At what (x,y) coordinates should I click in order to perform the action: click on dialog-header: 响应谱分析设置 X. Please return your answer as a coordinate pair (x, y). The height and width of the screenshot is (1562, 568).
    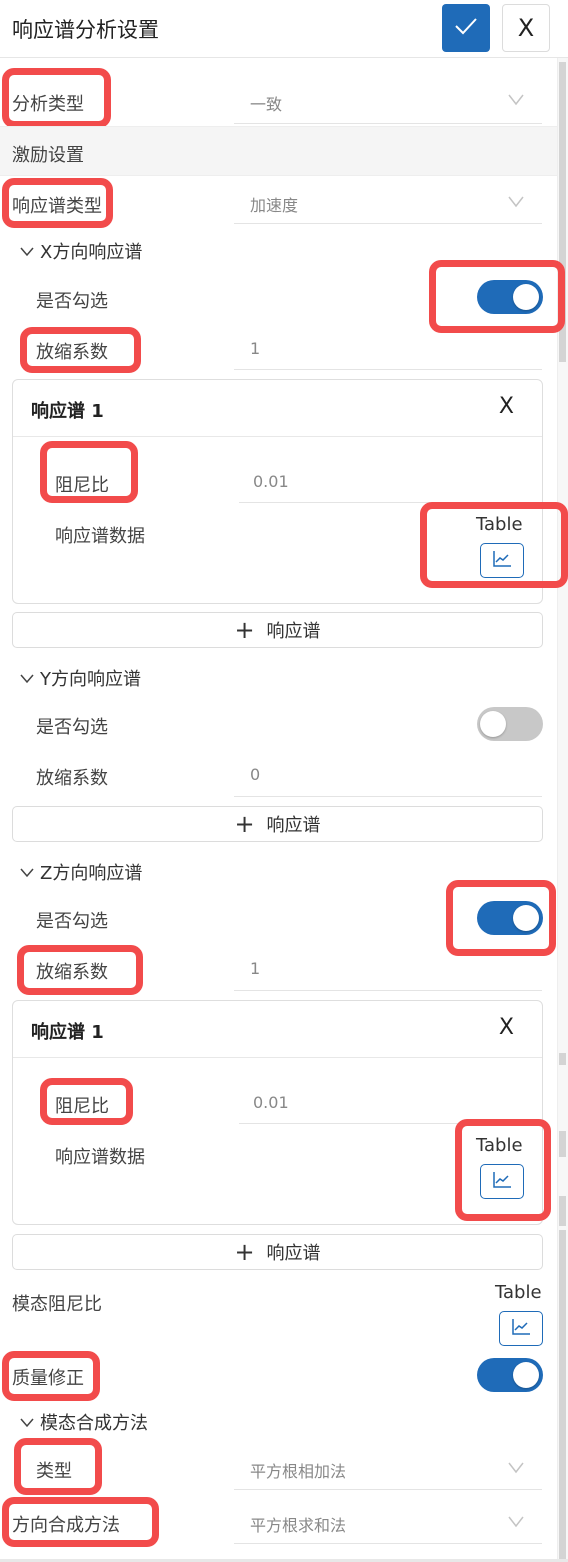
    Looking at the image, I should click on (284, 29).